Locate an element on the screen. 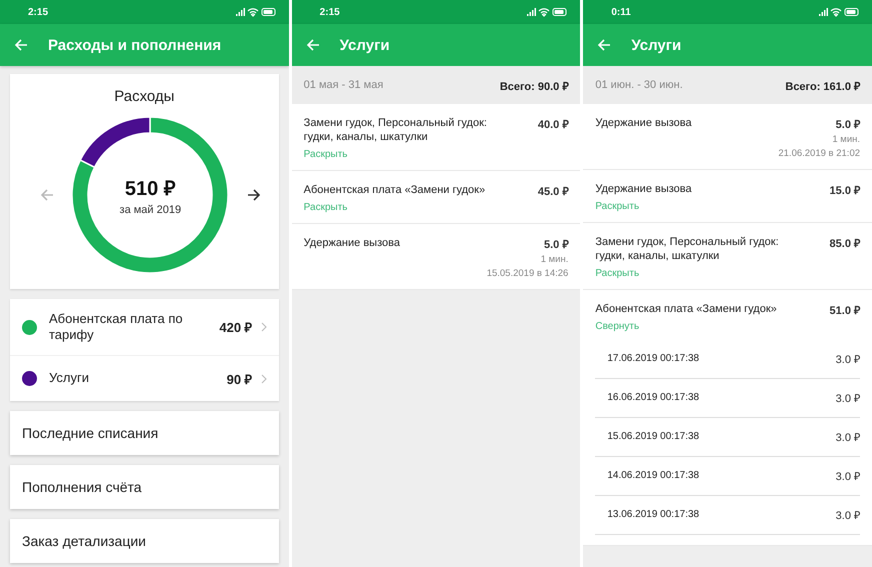 The image size is (872, 567). category-label: Абонентская плата по тарифу is located at coordinates (116, 327).